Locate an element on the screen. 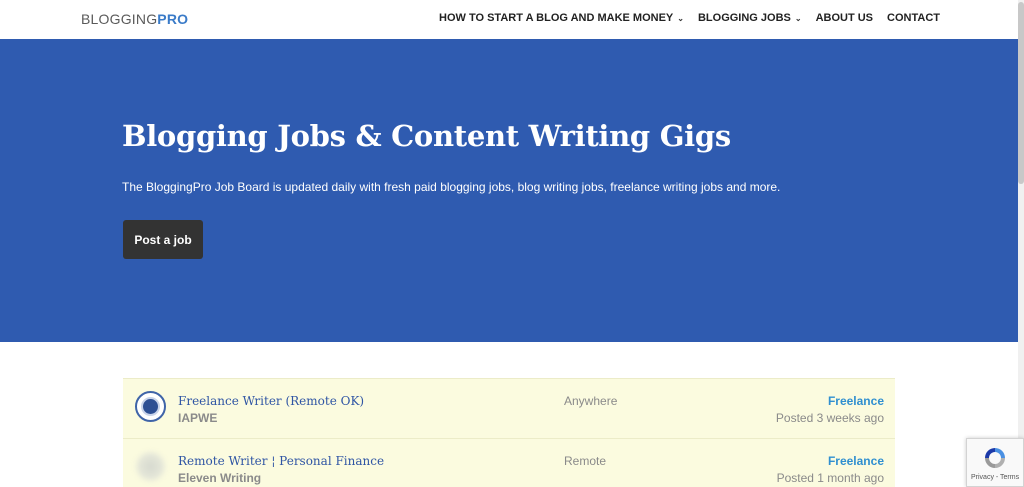 Image resolution: width=1024 pixels, height=487 pixels. scrollbar-thumb is located at coordinates (1021, 93).